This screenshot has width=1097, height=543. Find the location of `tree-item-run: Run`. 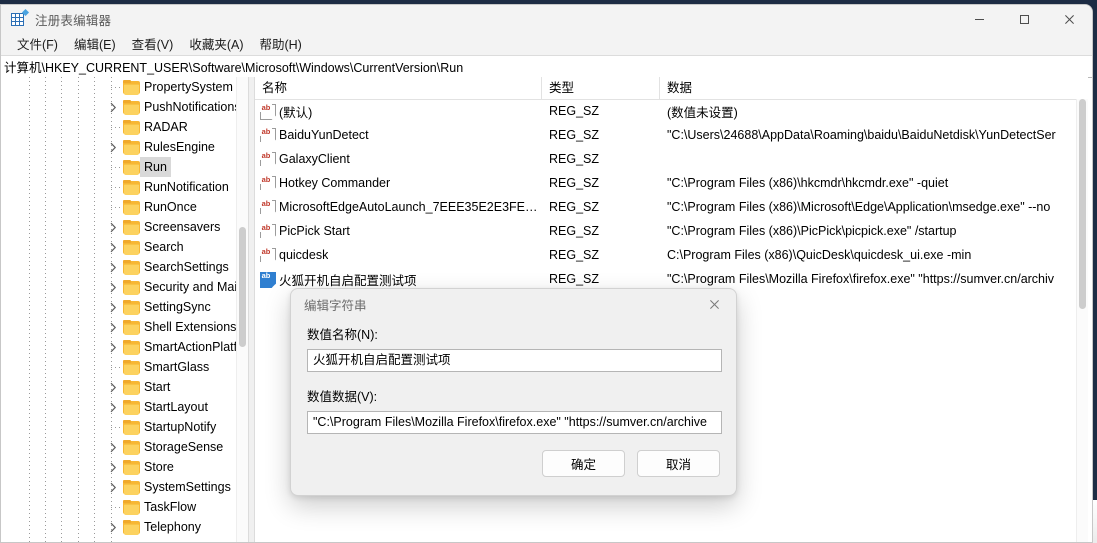

tree-item-run: Run is located at coordinates (124, 167).